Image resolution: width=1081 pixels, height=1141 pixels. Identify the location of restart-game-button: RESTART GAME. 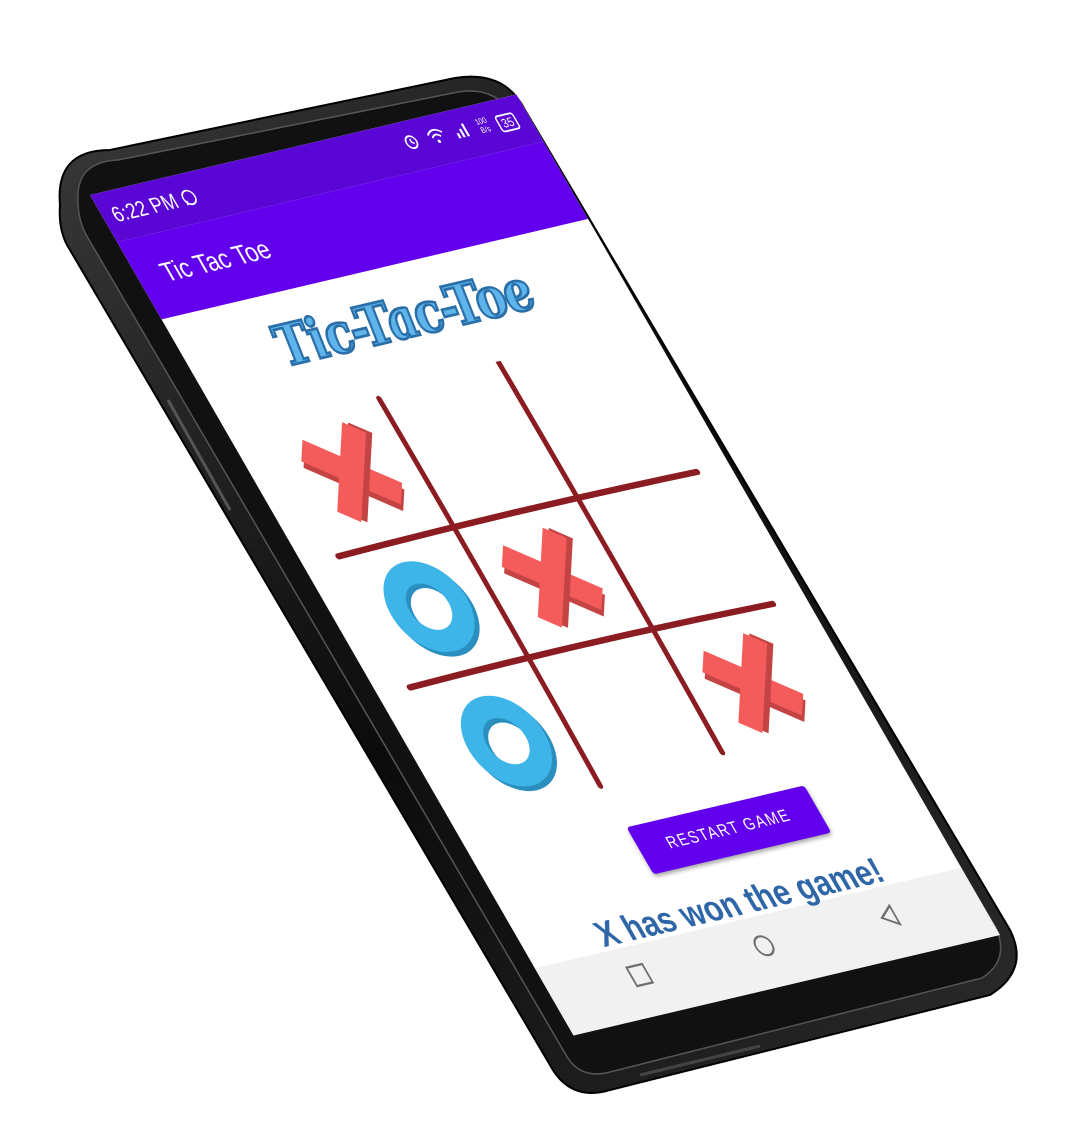
(729, 830).